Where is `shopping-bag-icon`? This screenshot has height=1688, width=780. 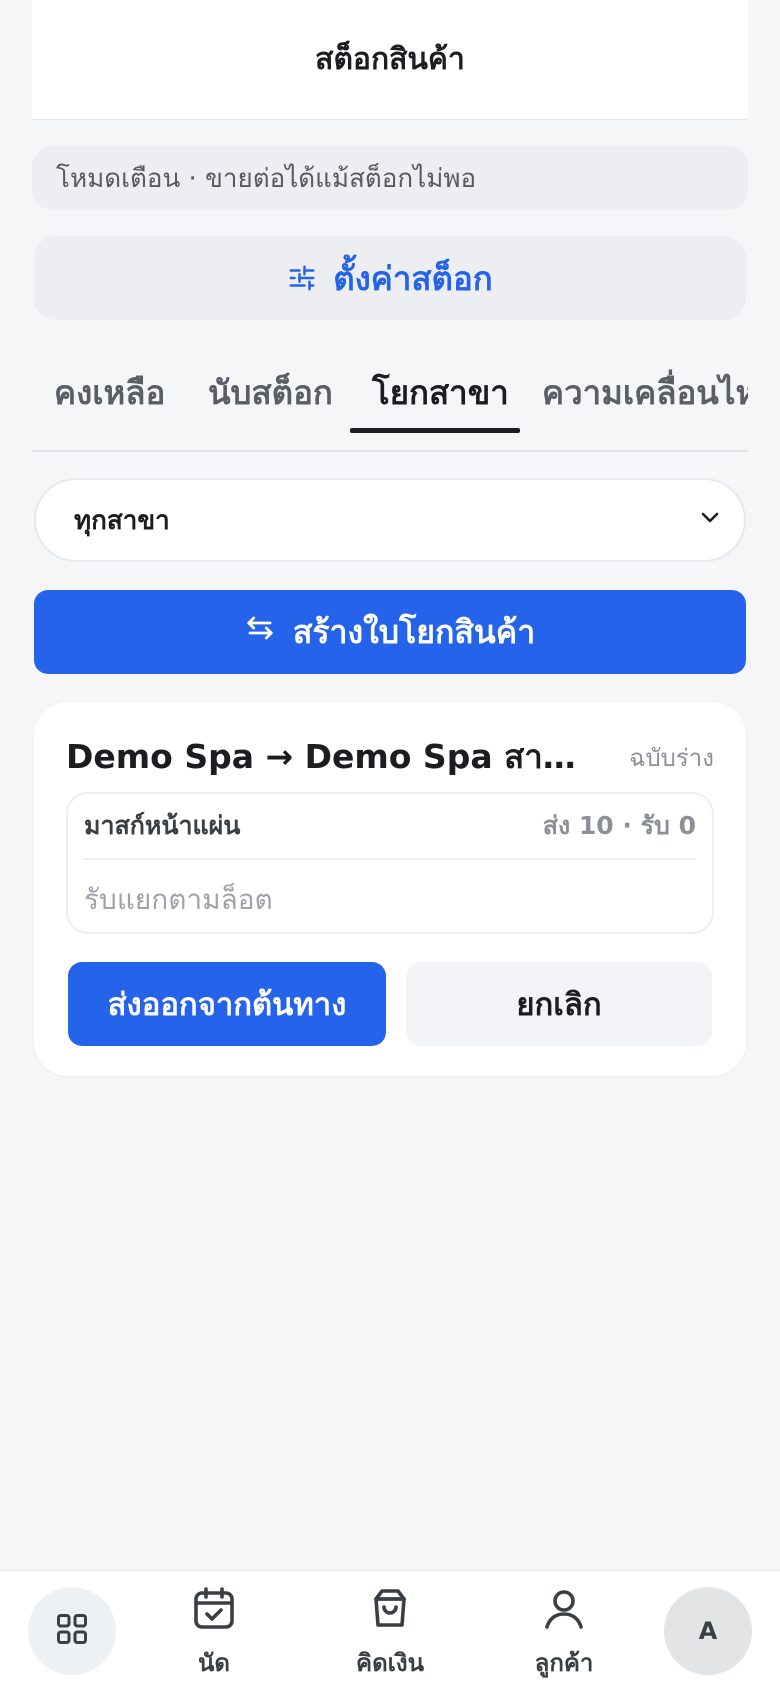 shopping-bag-icon is located at coordinates (390, 1611).